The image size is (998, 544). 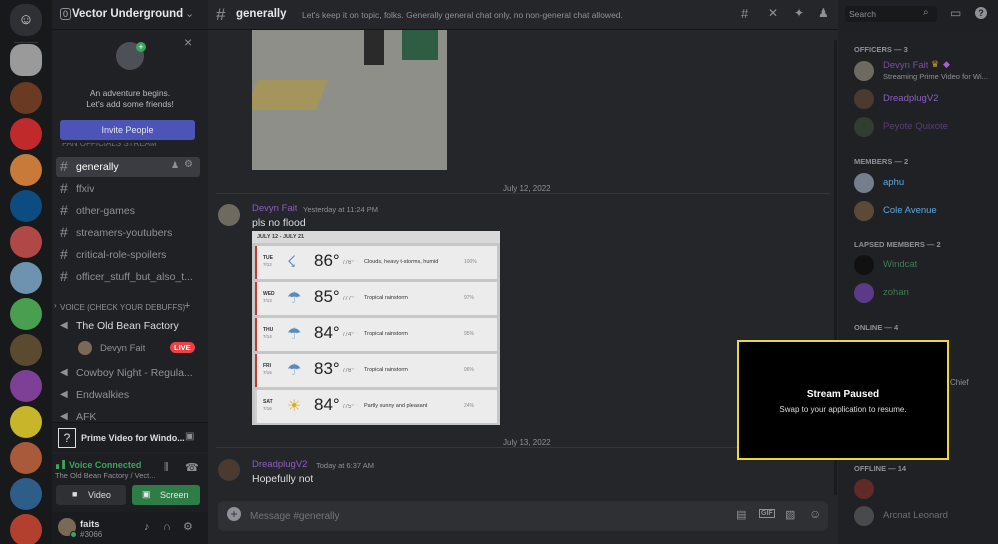 What do you see at coordinates (166, 467) in the screenshot?
I see `noise-suppression-icon: ⫼` at bounding box center [166, 467].